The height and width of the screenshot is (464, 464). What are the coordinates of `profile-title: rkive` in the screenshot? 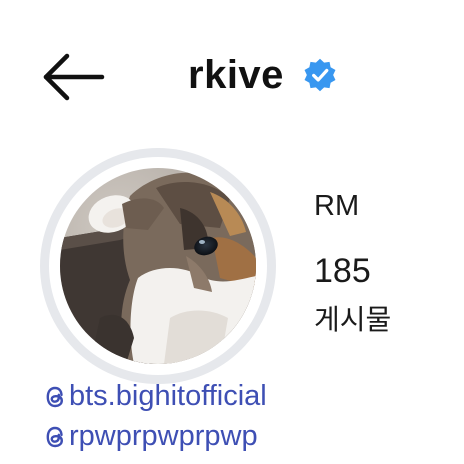 It's located at (263, 75).